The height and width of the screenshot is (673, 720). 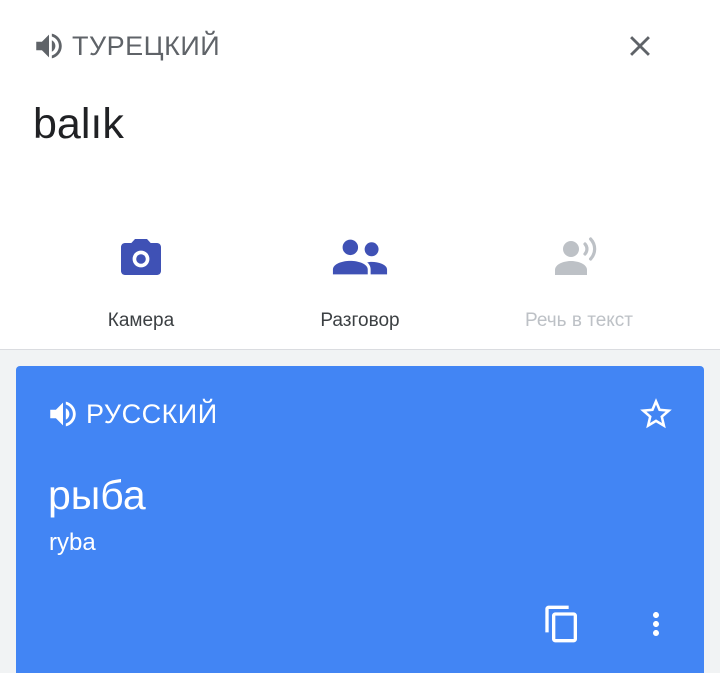 What do you see at coordinates (360, 320) in the screenshot?
I see `conversation-label: Разговор` at bounding box center [360, 320].